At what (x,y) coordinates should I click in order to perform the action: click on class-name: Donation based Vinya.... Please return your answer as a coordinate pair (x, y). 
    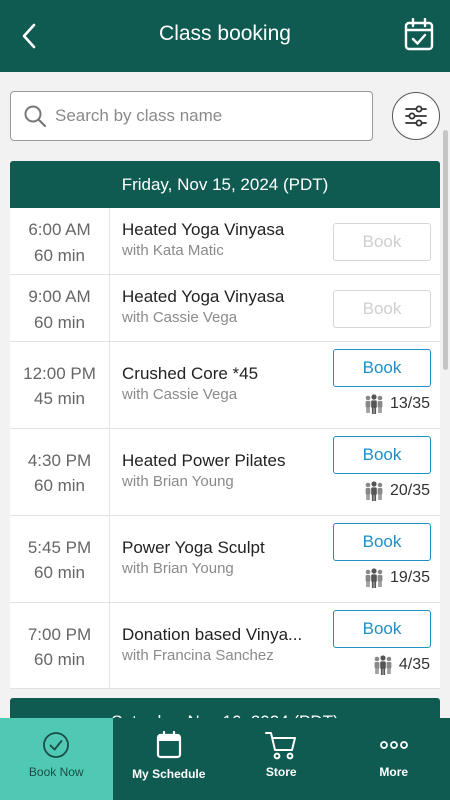
    Looking at the image, I should click on (212, 634).